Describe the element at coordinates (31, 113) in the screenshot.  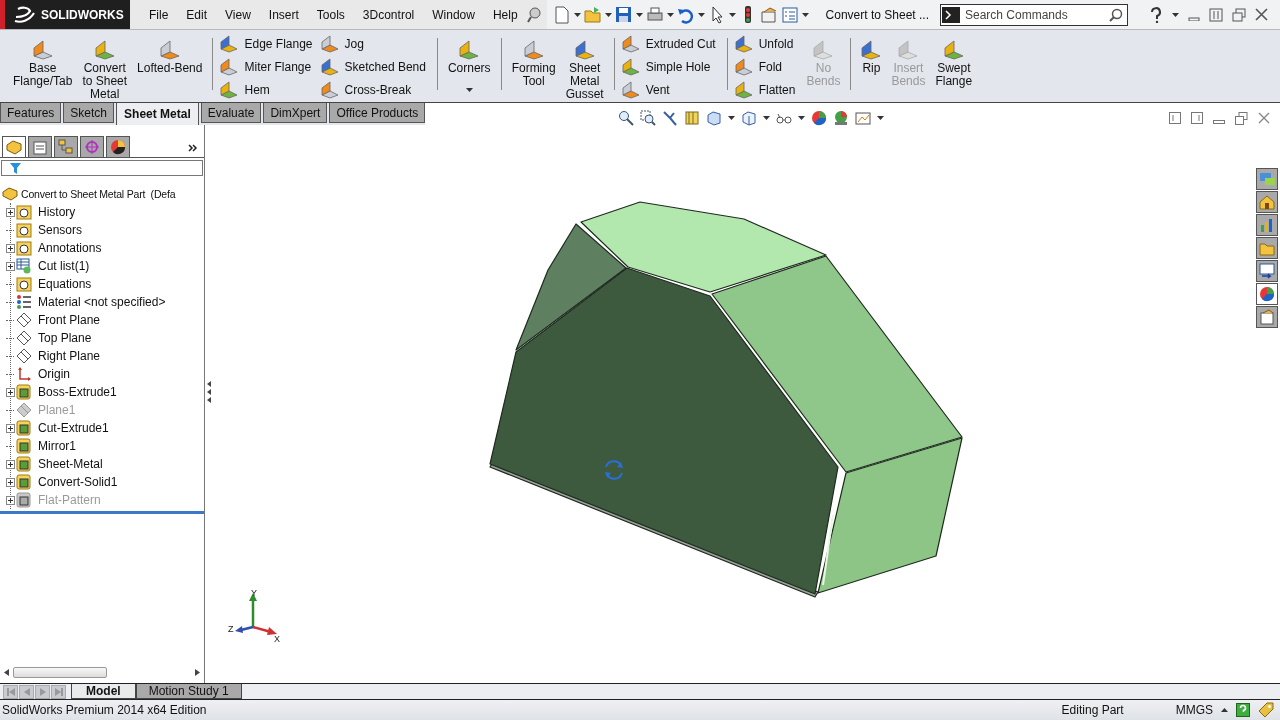
I see `command-tab: Features` at that location.